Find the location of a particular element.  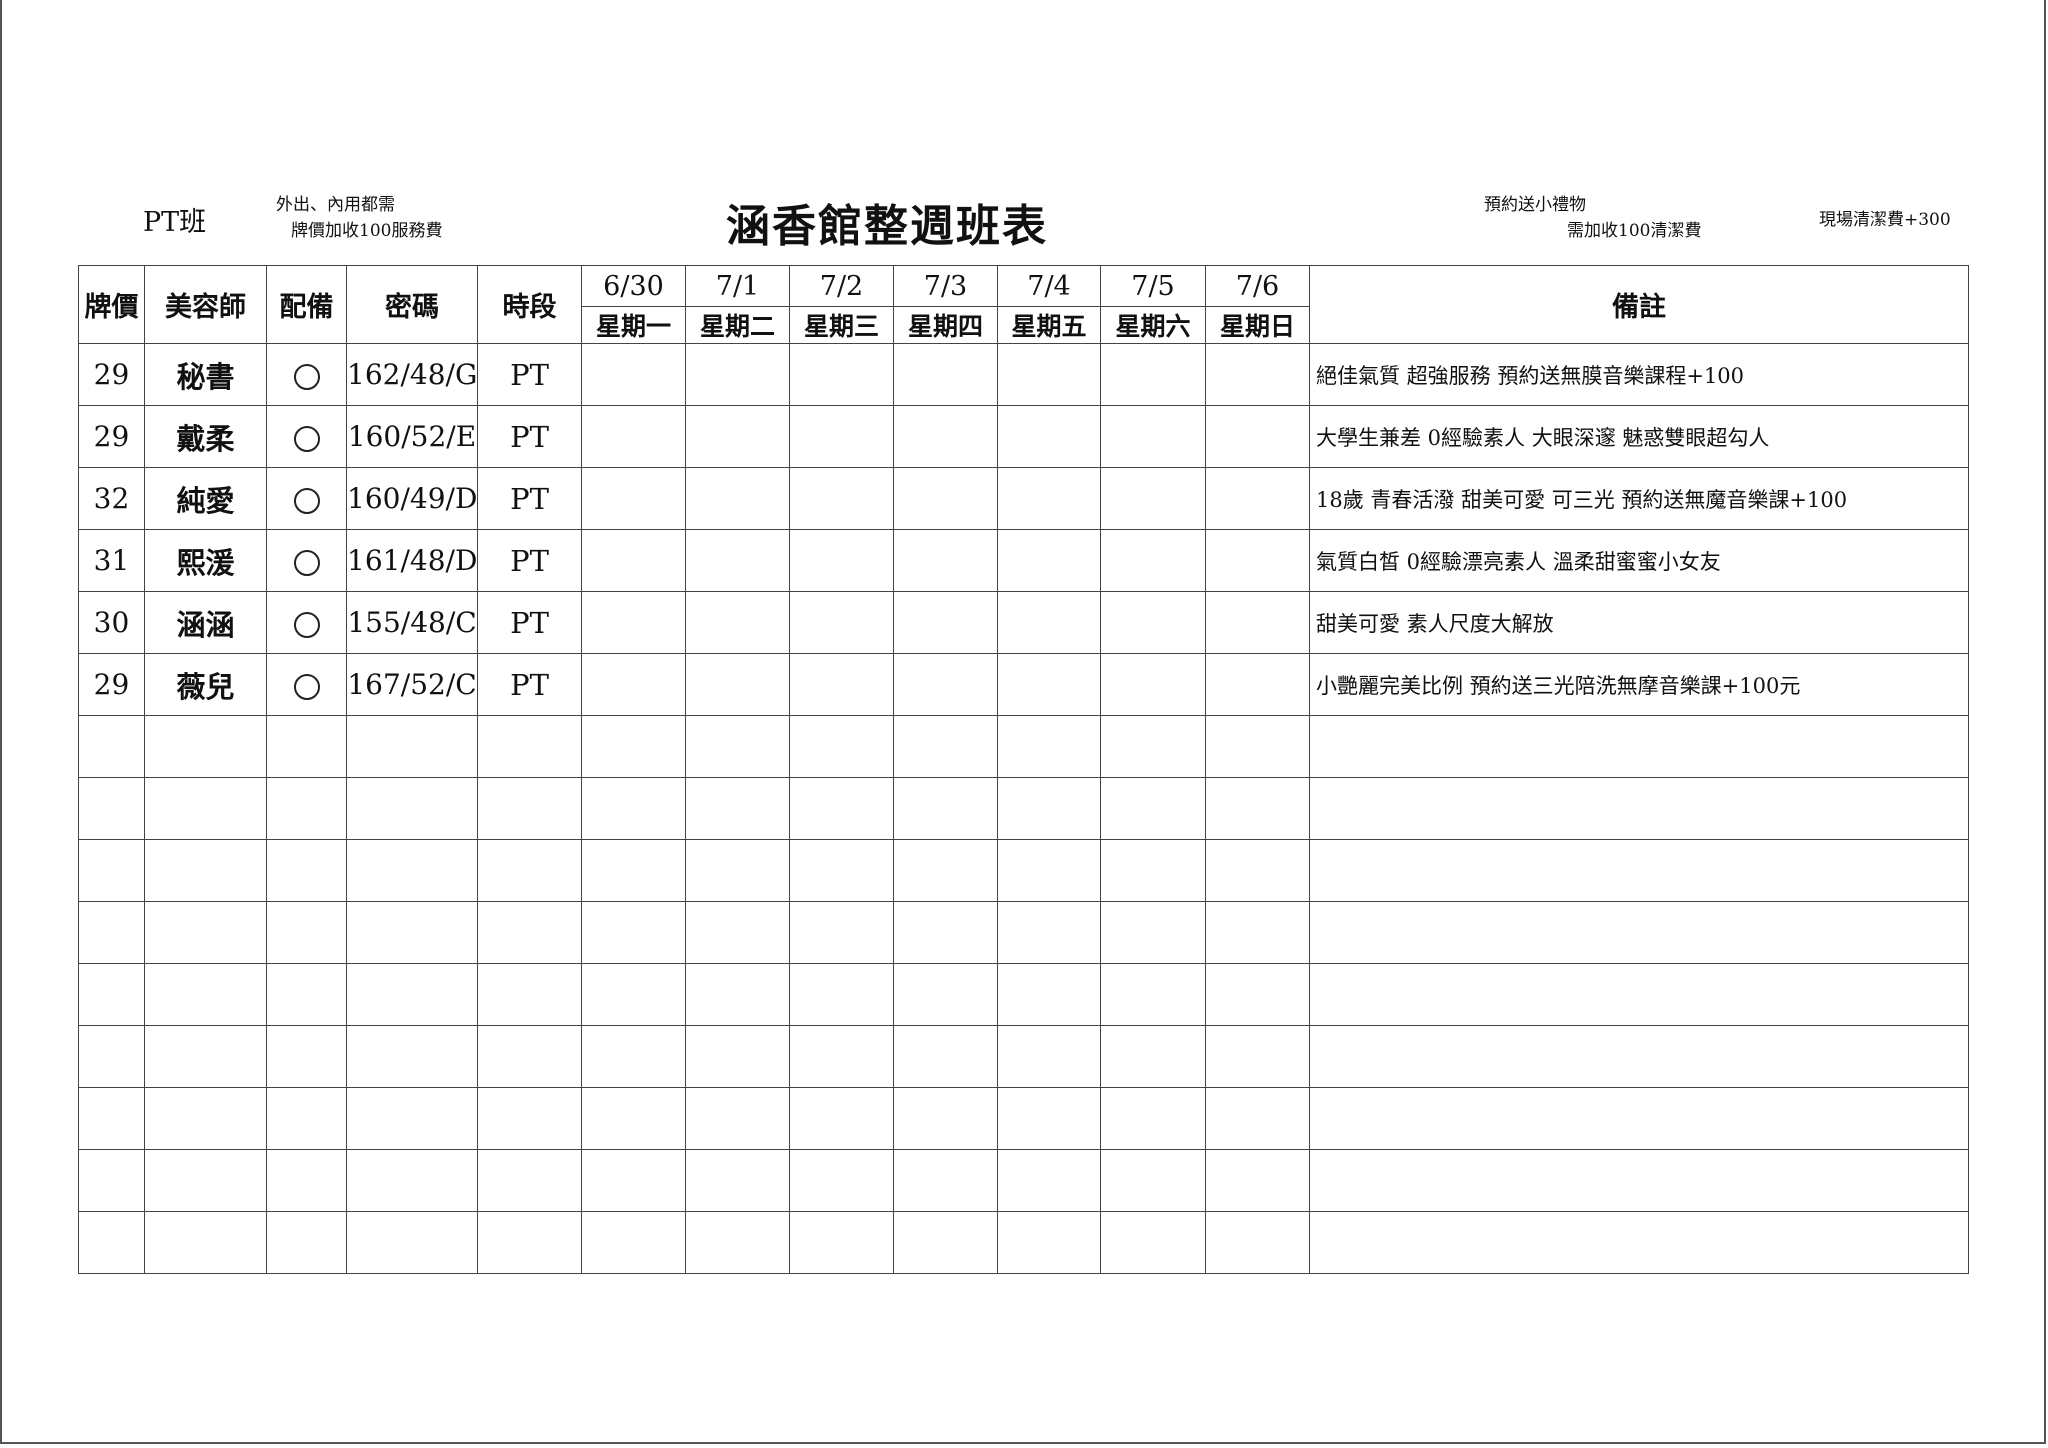

price-cell: 32 is located at coordinates (111, 498).